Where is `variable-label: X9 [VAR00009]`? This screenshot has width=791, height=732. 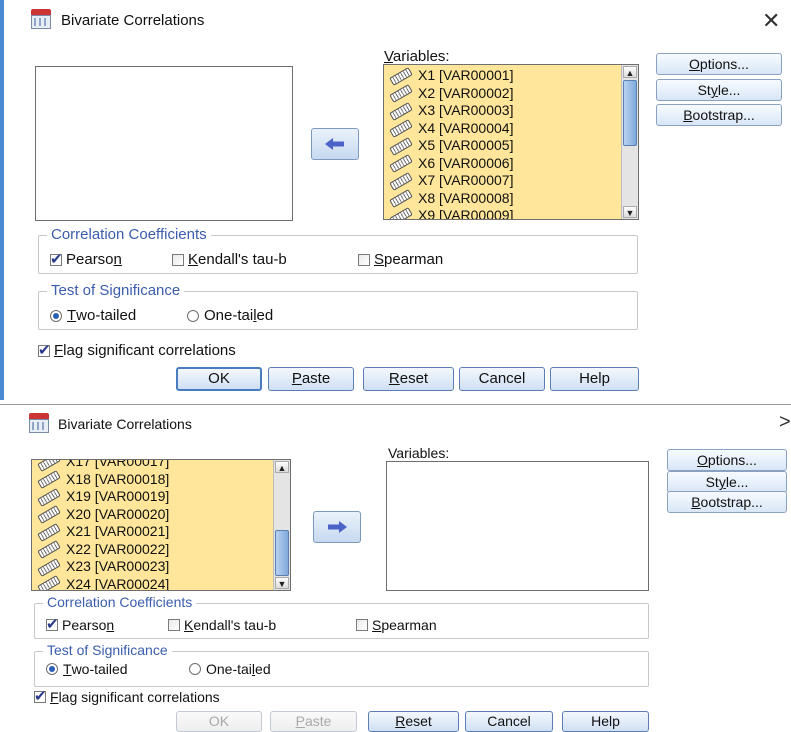 variable-label: X9 [VAR00009] is located at coordinates (466, 213).